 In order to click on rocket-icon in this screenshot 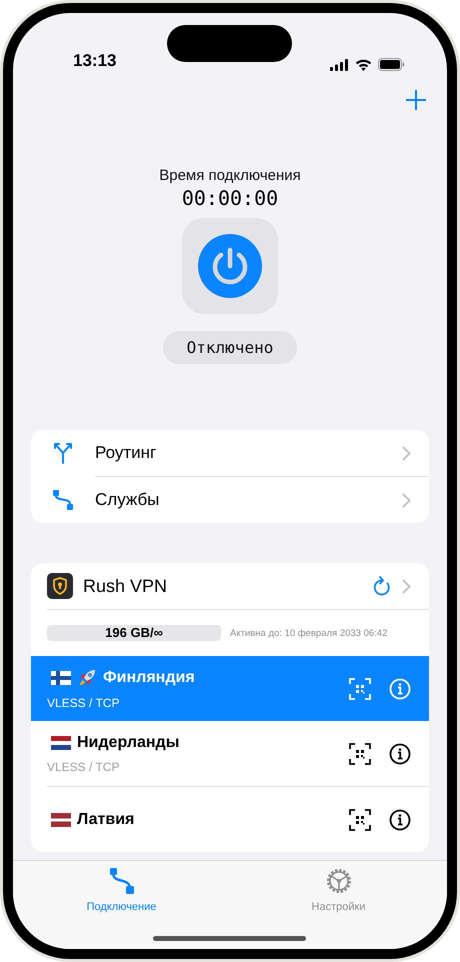, I will do `click(87, 678)`.